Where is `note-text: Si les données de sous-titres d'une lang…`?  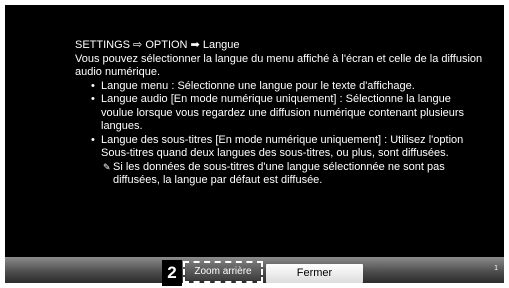 note-text: Si les données de sous-titres d'une lang… is located at coordinates (279, 173).